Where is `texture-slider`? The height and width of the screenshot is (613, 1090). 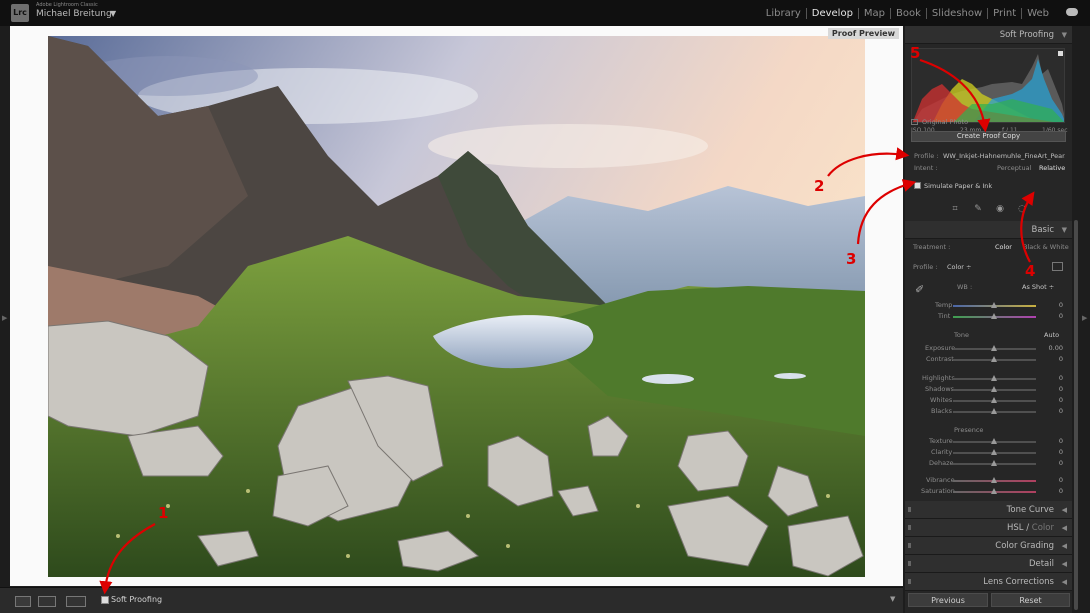
texture-slider is located at coordinates (994, 441).